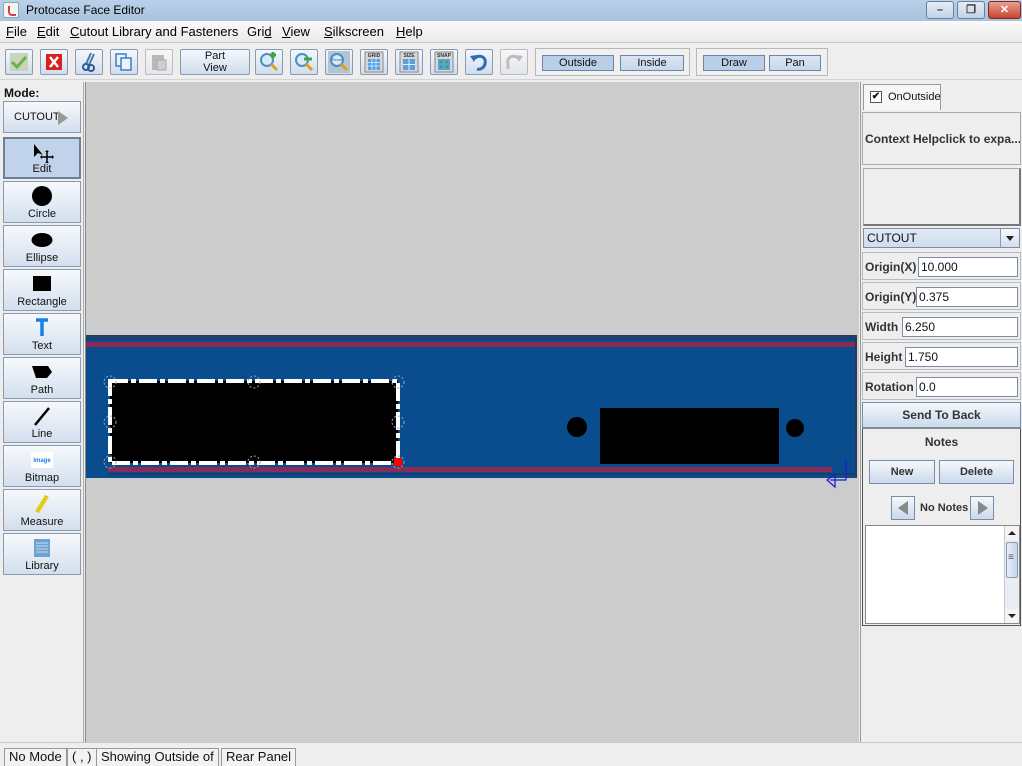 Image resolution: width=1022 pixels, height=766 pixels. Describe the element at coordinates (409, 62) in the screenshot. I see `grid-size-button: SIZE` at that location.